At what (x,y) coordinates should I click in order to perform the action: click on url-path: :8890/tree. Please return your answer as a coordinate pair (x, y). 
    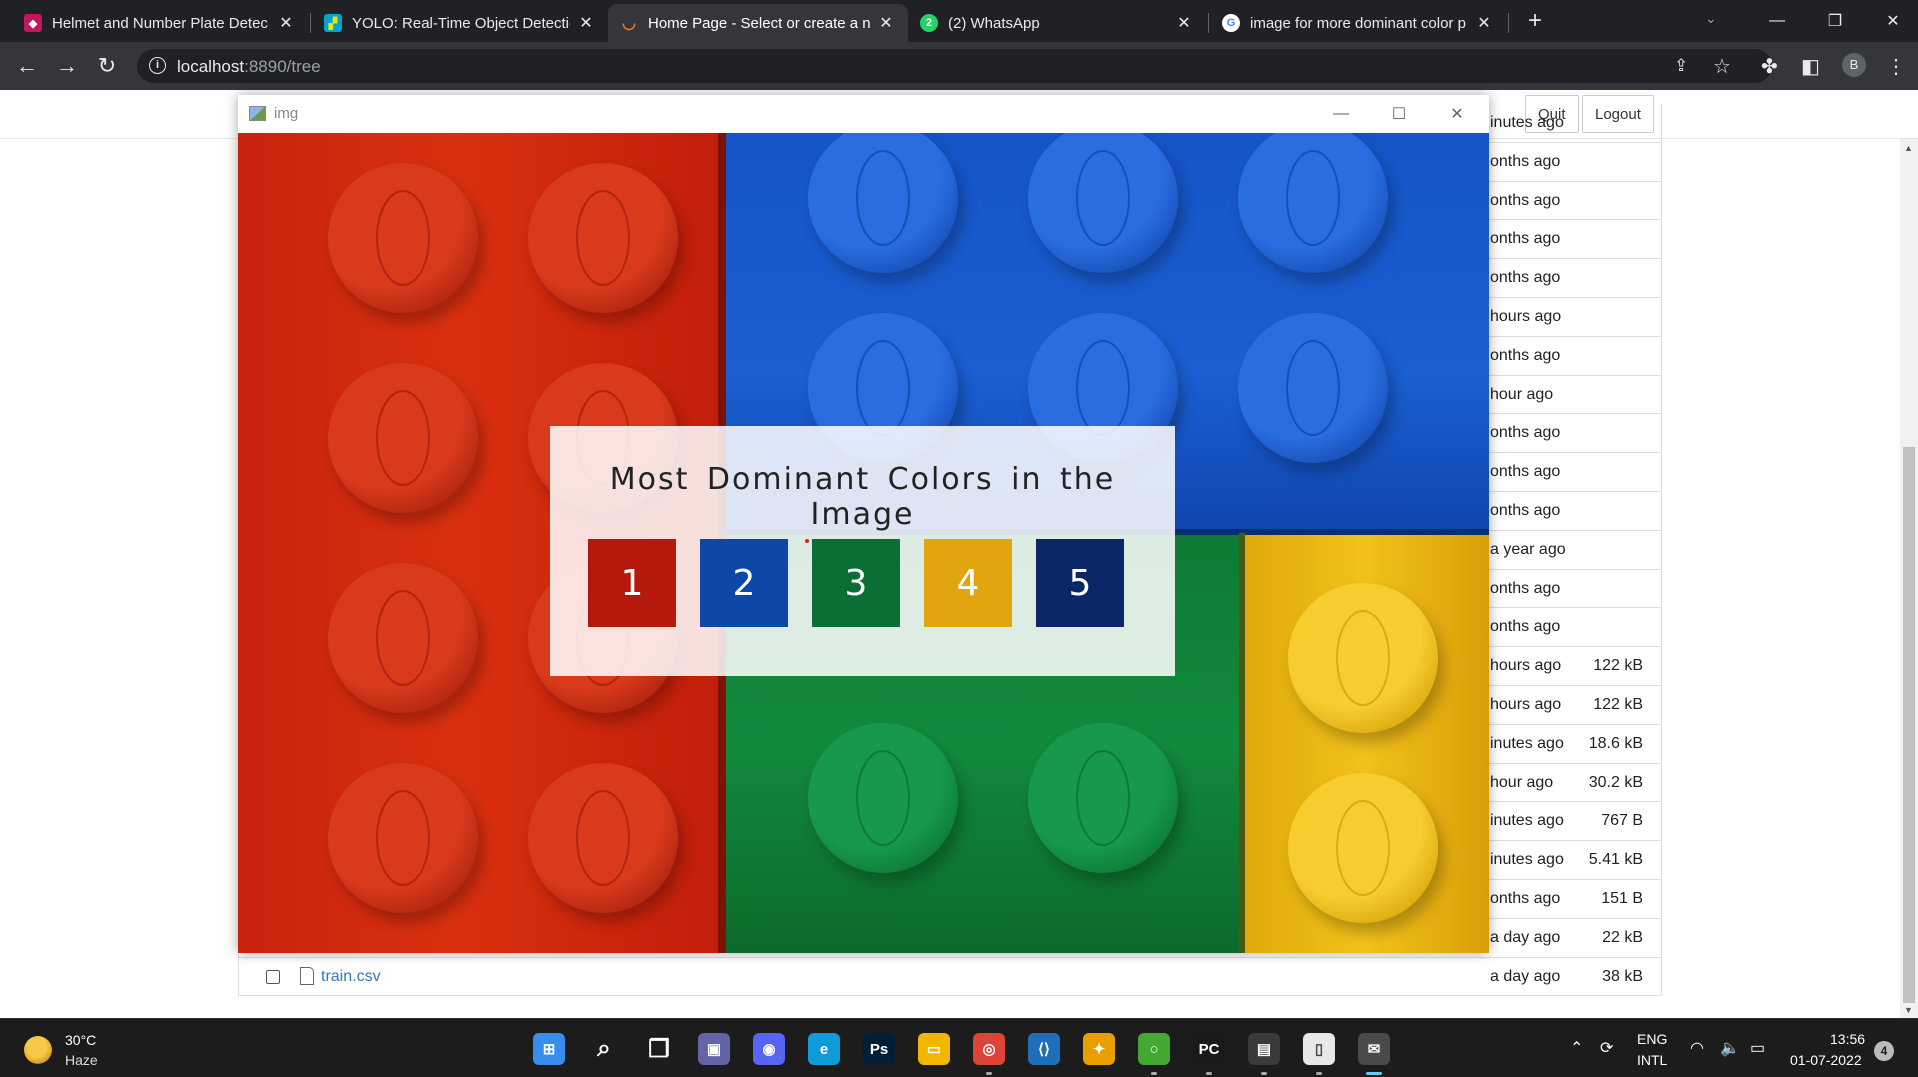
    Looking at the image, I should click on (282, 66).